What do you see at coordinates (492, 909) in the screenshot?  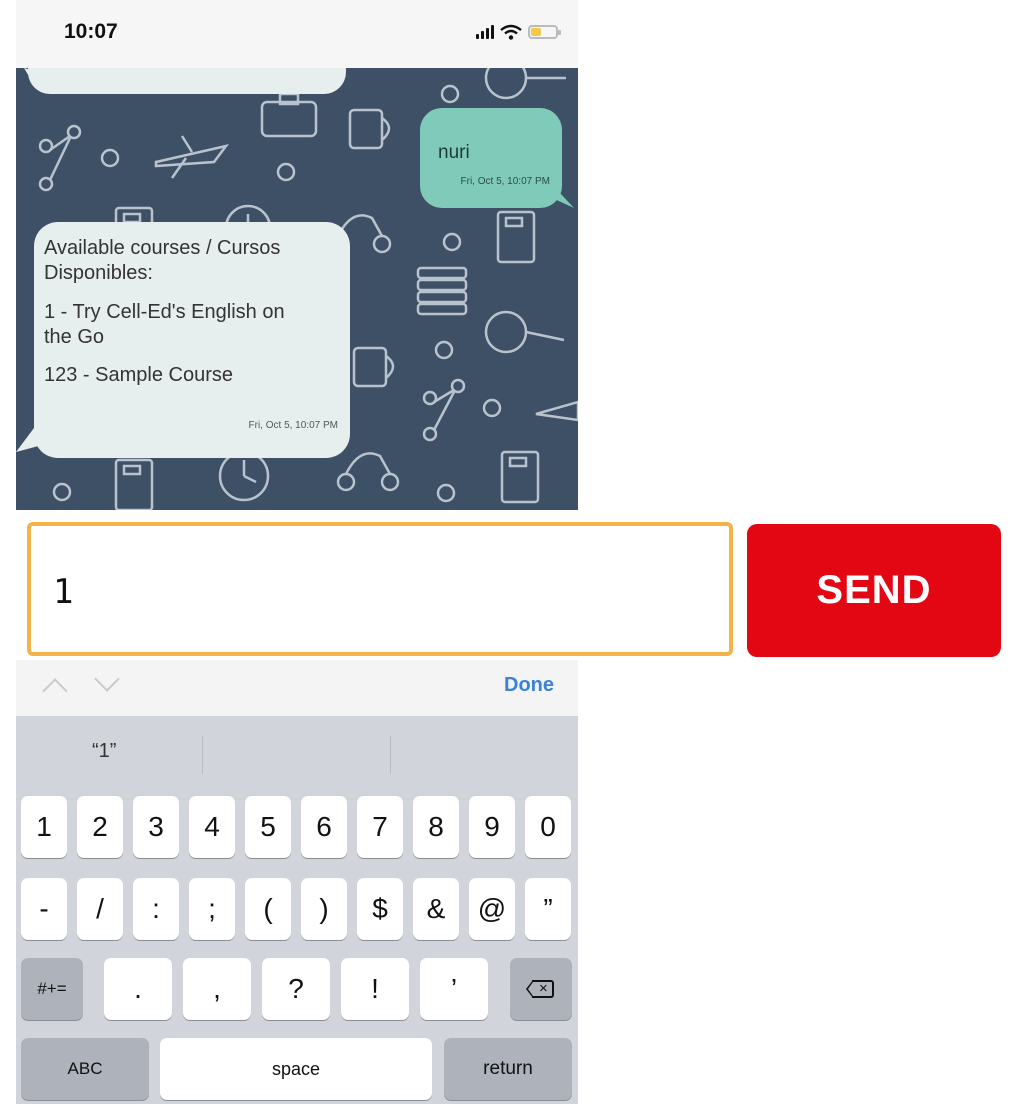 I see `key-at: @` at bounding box center [492, 909].